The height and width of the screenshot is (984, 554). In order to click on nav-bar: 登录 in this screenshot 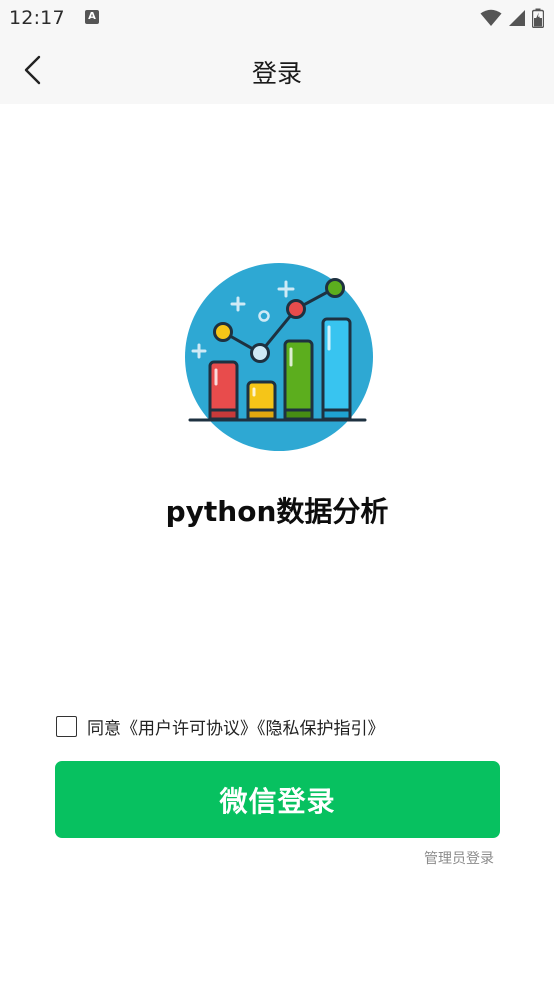, I will do `click(277, 70)`.